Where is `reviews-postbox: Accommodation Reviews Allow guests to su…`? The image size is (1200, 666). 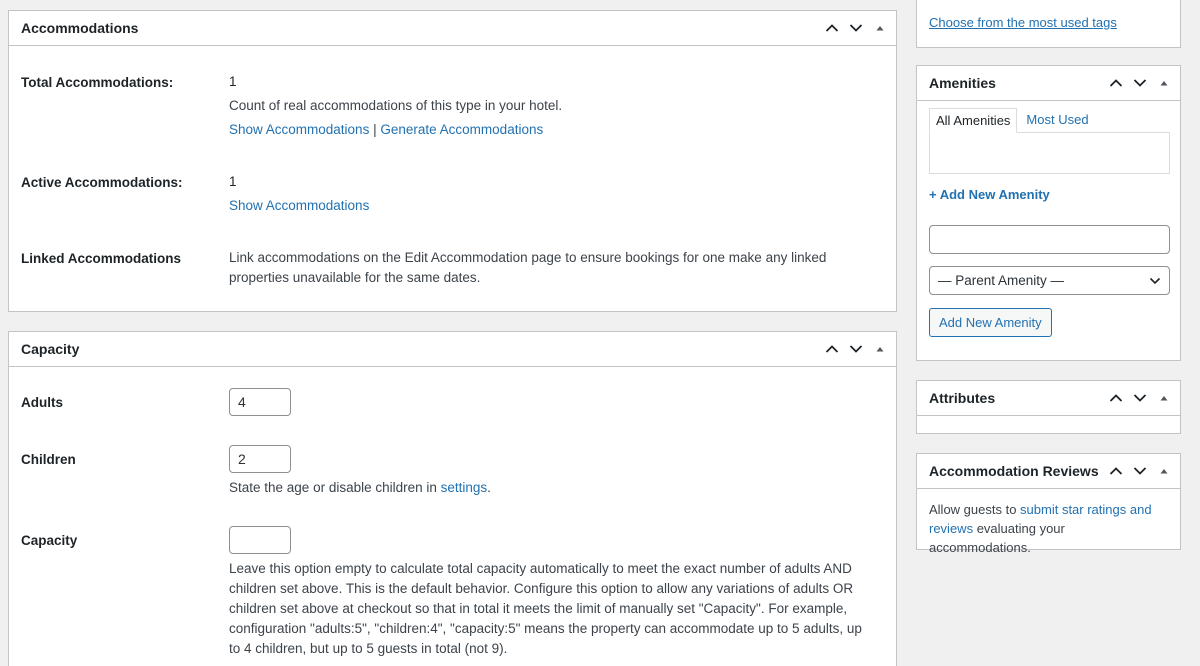 reviews-postbox: Accommodation Reviews Allow guests to su… is located at coordinates (1048, 504).